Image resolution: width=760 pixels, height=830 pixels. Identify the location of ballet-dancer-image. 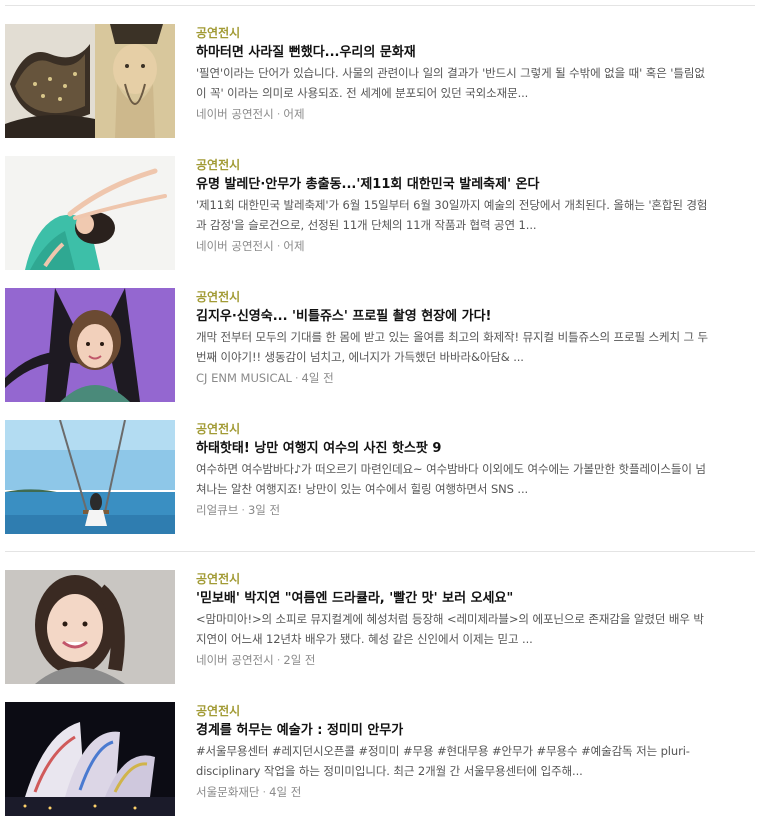
(90, 213).